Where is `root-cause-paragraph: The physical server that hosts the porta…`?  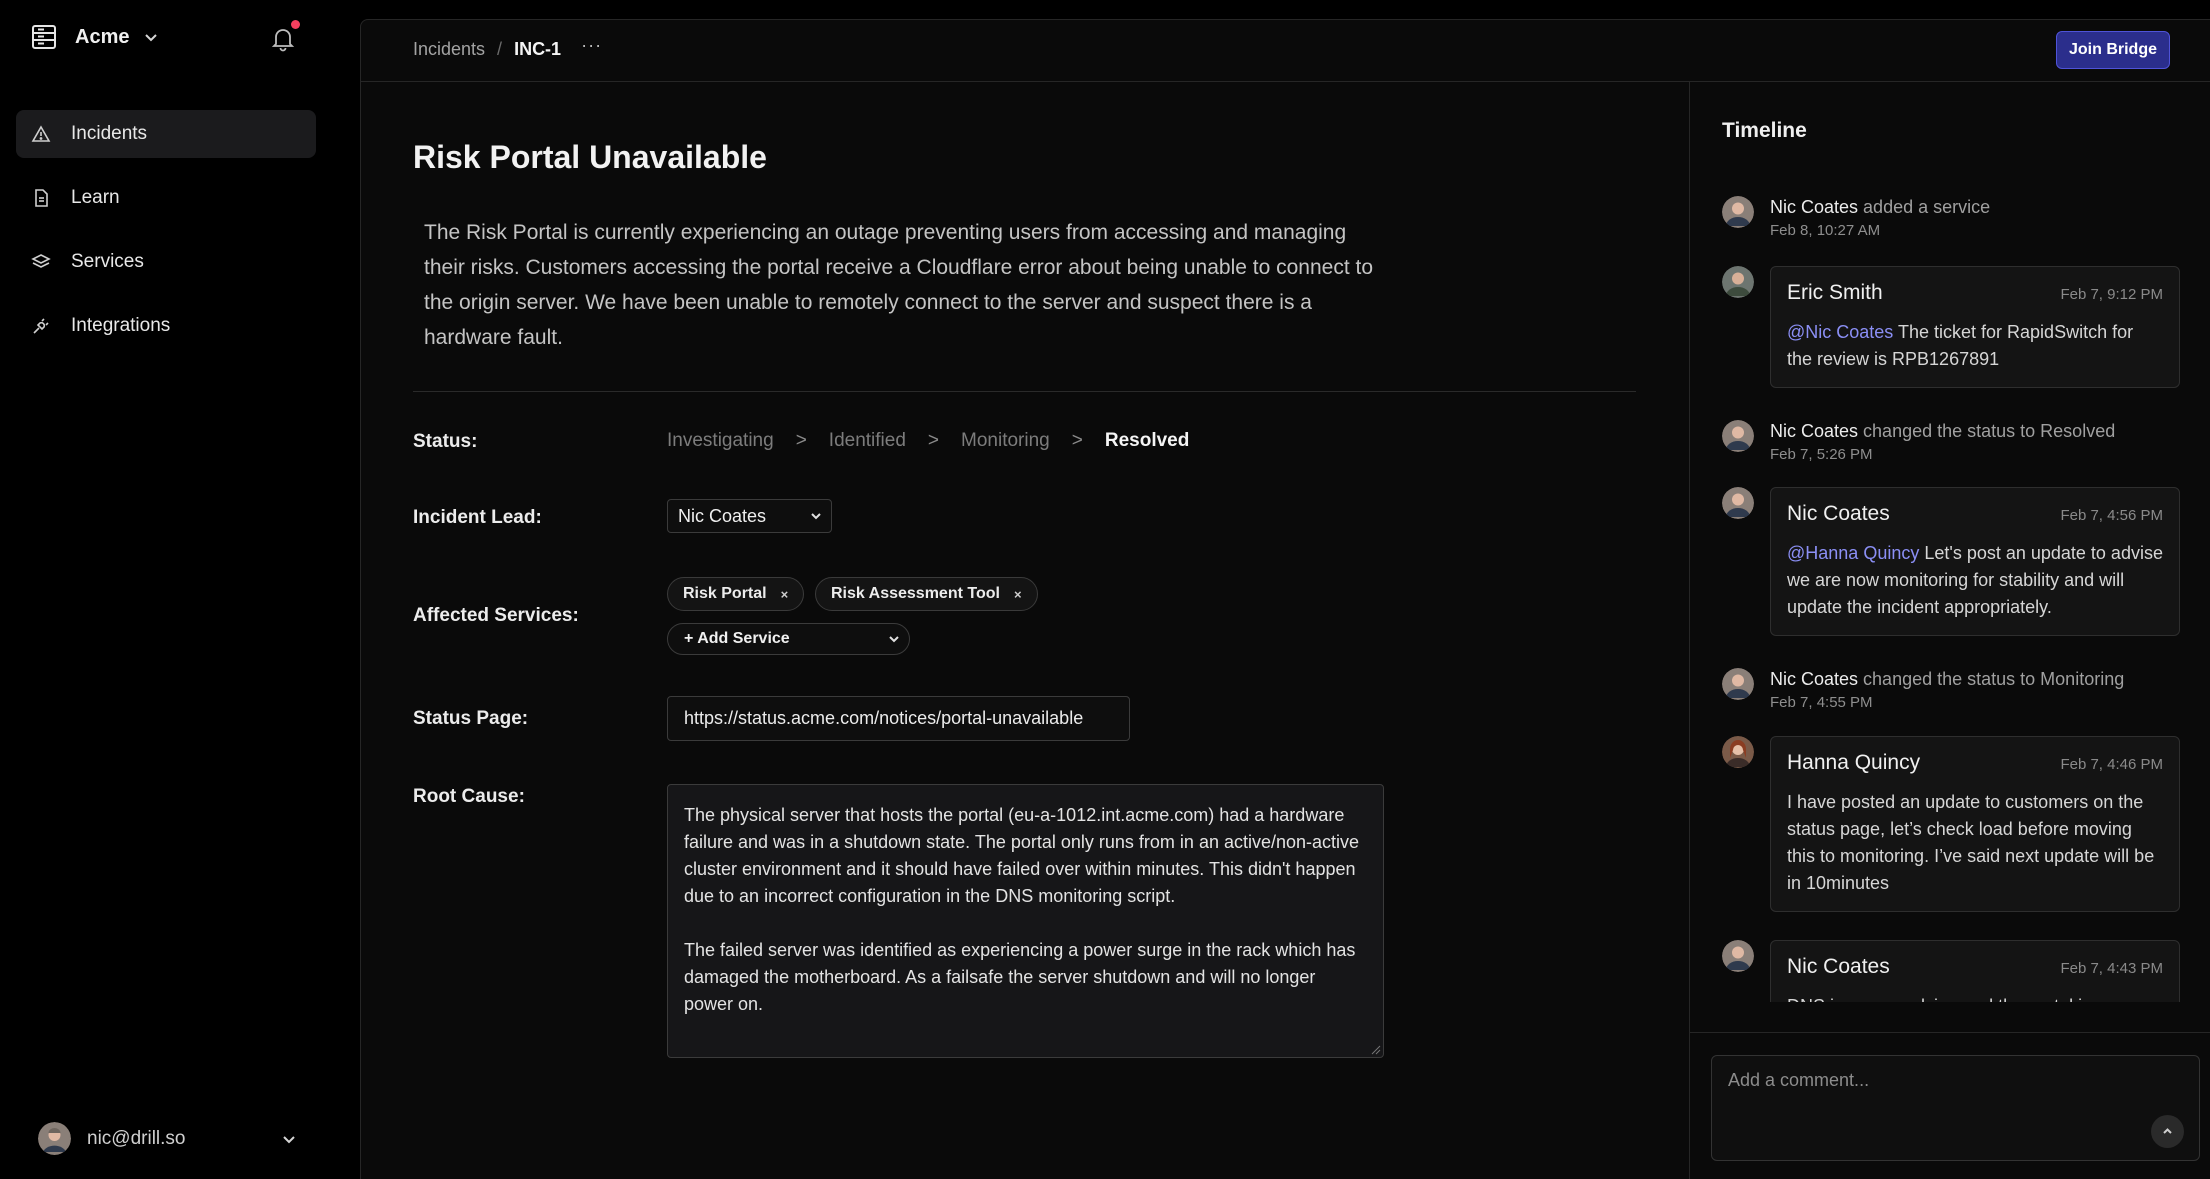 root-cause-paragraph: The physical server that hosts the porta… is located at coordinates (1022, 855).